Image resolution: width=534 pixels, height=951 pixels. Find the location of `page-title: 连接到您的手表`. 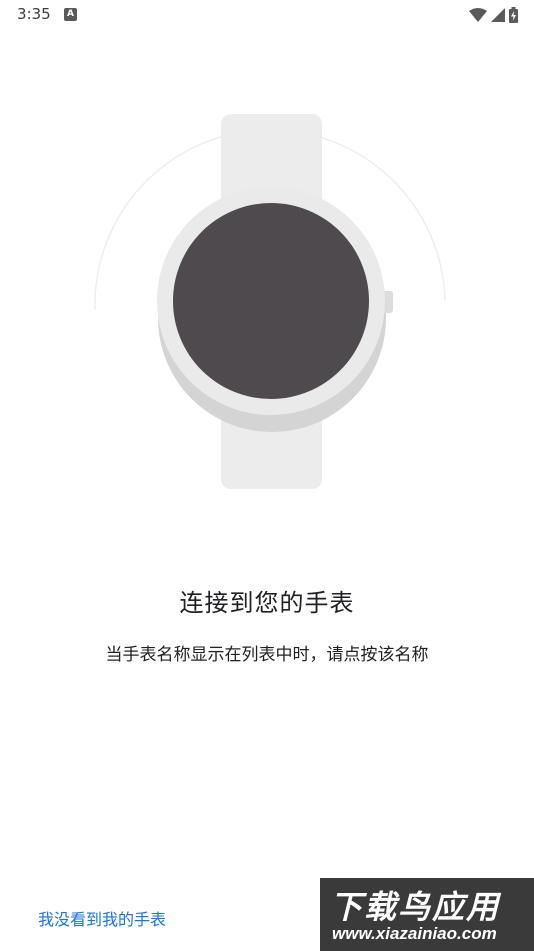

page-title: 连接到您的手表 is located at coordinates (267, 603).